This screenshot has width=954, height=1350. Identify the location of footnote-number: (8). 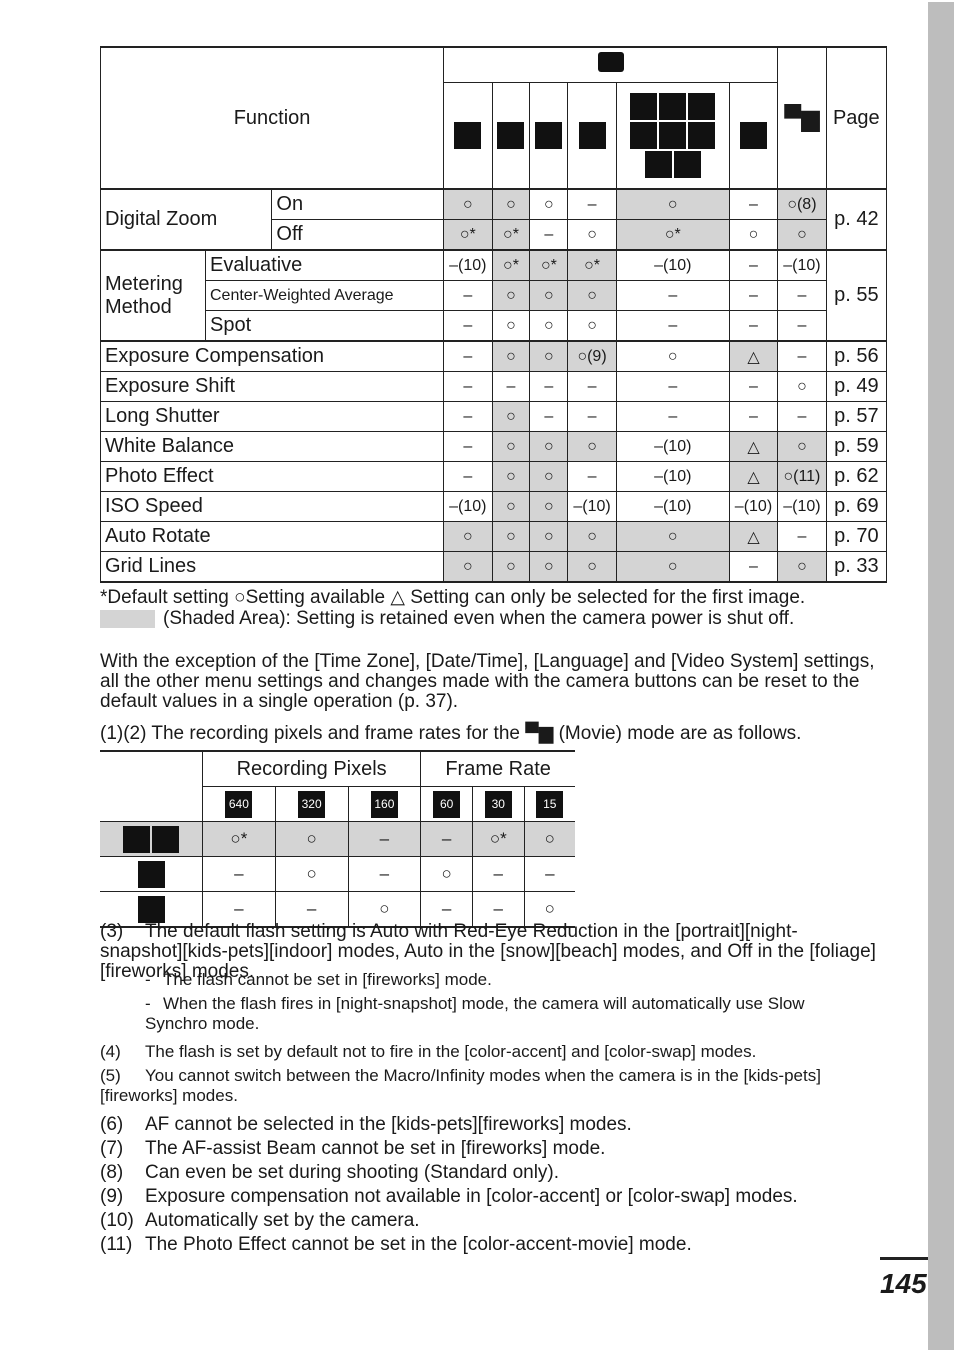
(112, 1172).